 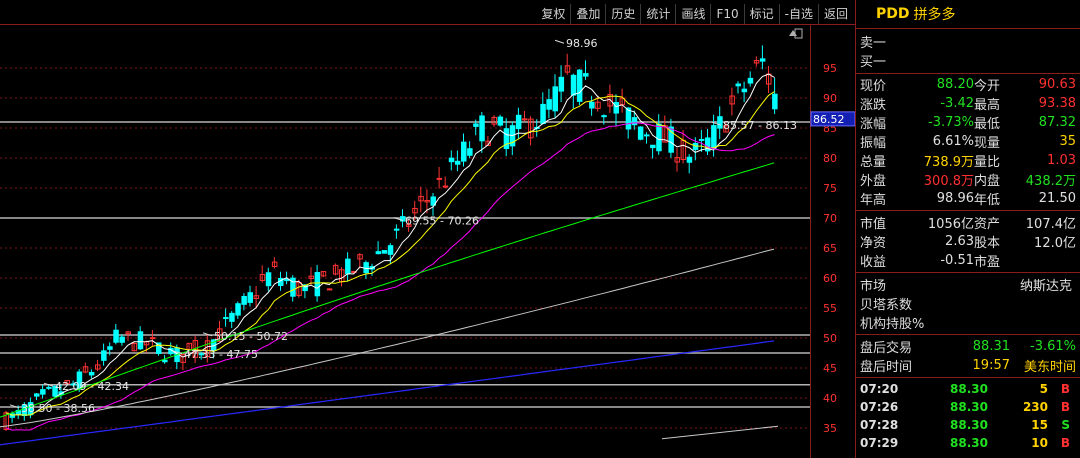 I want to click on quote-row: 涨跌 -3.42 最高 93.38, so click(x=968, y=103).